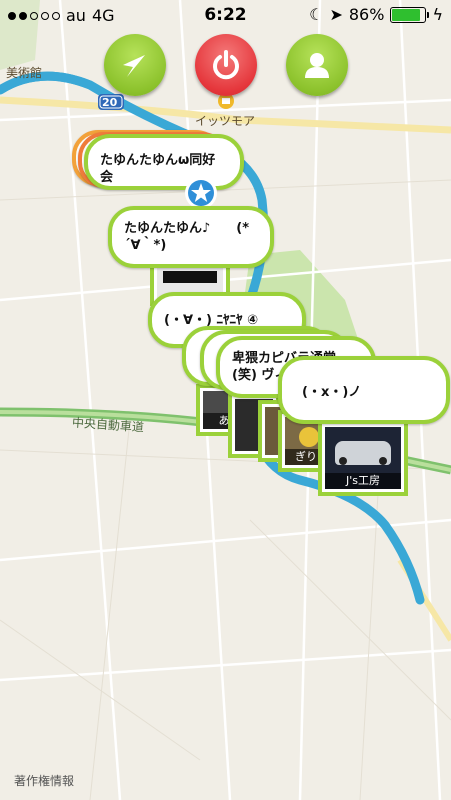  I want to click on pin-photo-js-koubou: J's工房, so click(363, 458).